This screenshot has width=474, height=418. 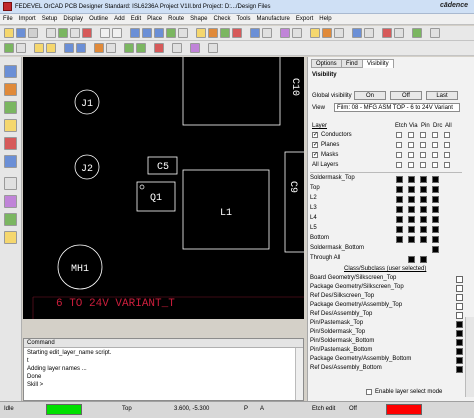 I want to click on menu-route: Route, so click(x=176, y=19).